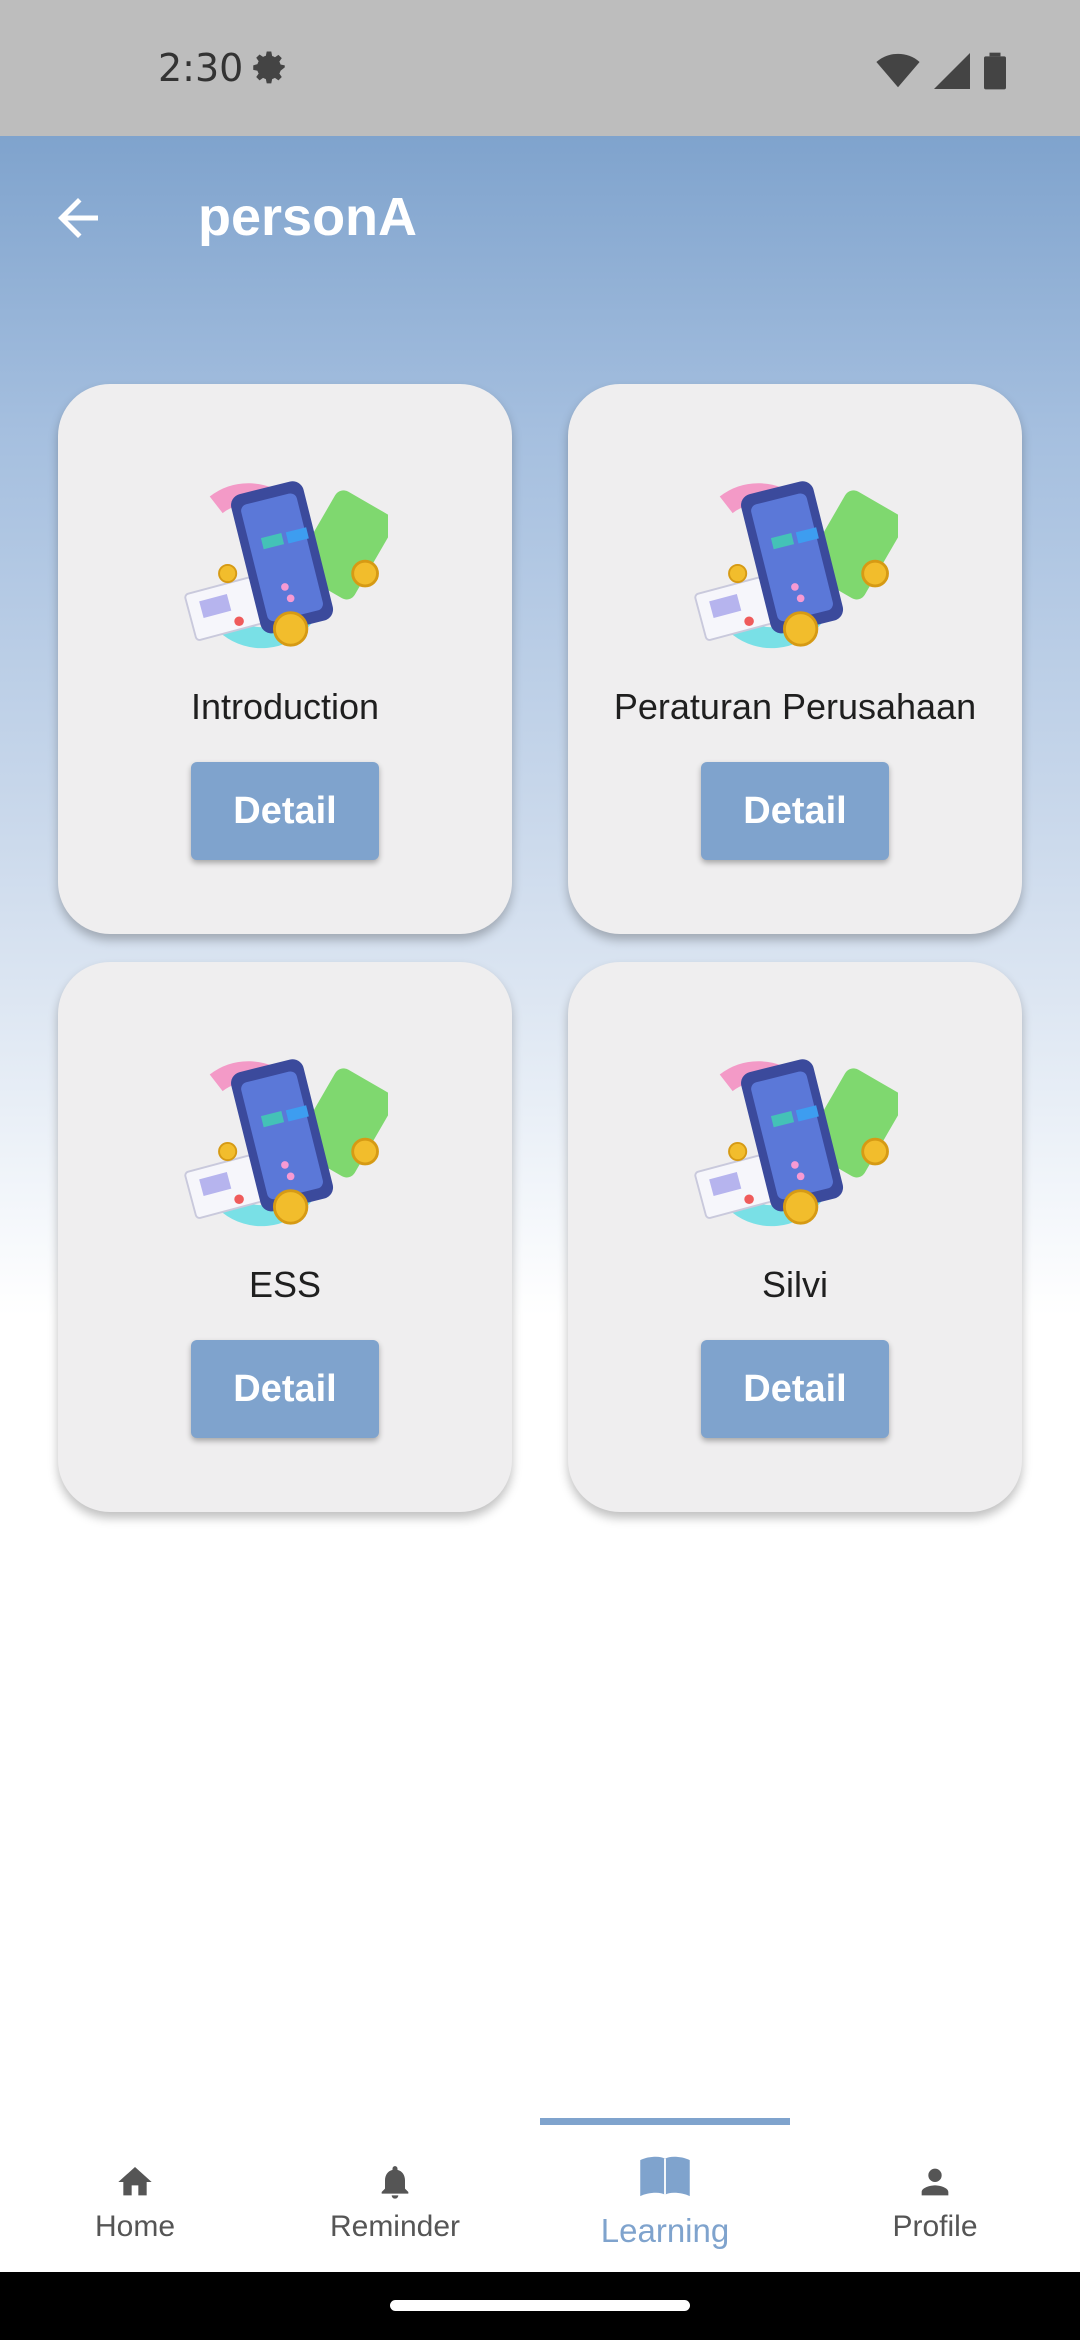 This screenshot has height=2340, width=1080. What do you see at coordinates (395, 2200) in the screenshot?
I see `nav-item-reminder: Reminder` at bounding box center [395, 2200].